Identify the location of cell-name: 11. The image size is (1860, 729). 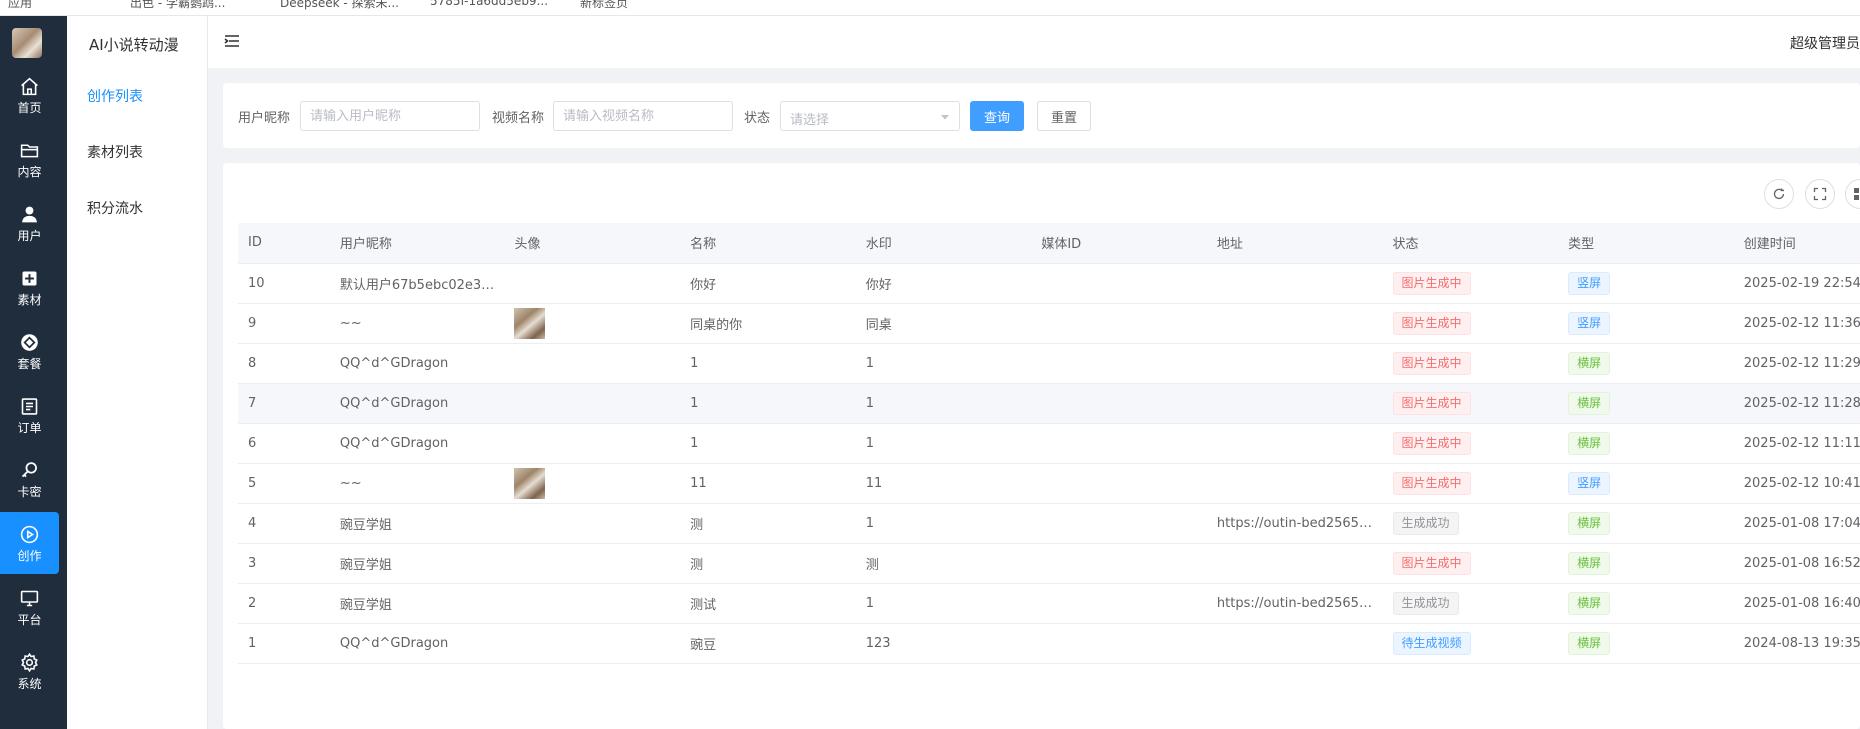
(768, 483).